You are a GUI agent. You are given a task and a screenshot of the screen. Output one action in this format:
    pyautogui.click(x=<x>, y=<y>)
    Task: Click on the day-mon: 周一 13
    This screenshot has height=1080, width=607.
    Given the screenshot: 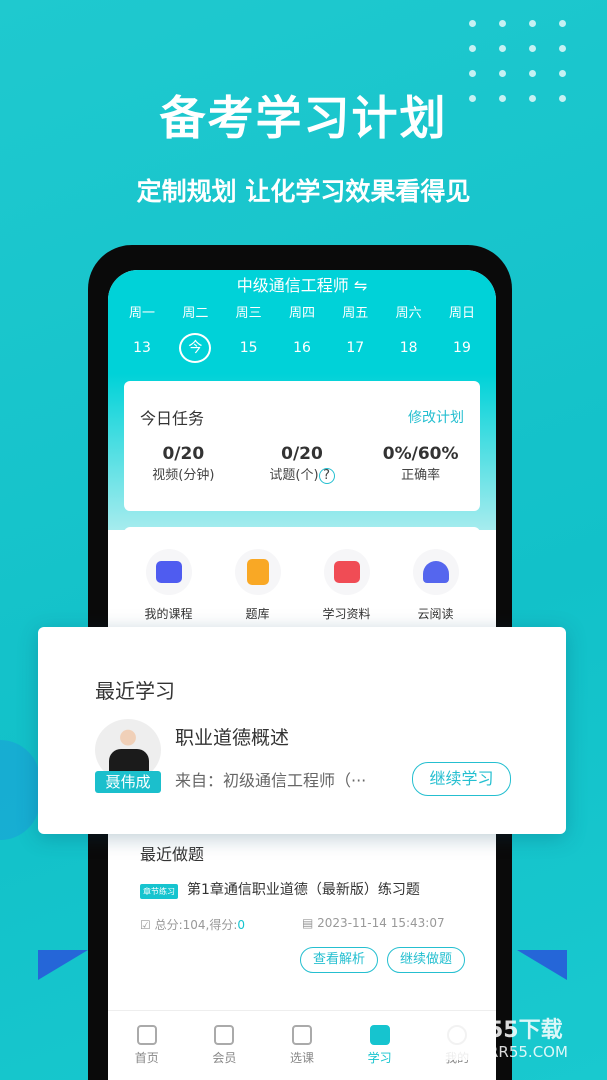 What is the action you would take?
    pyautogui.click(x=142, y=332)
    